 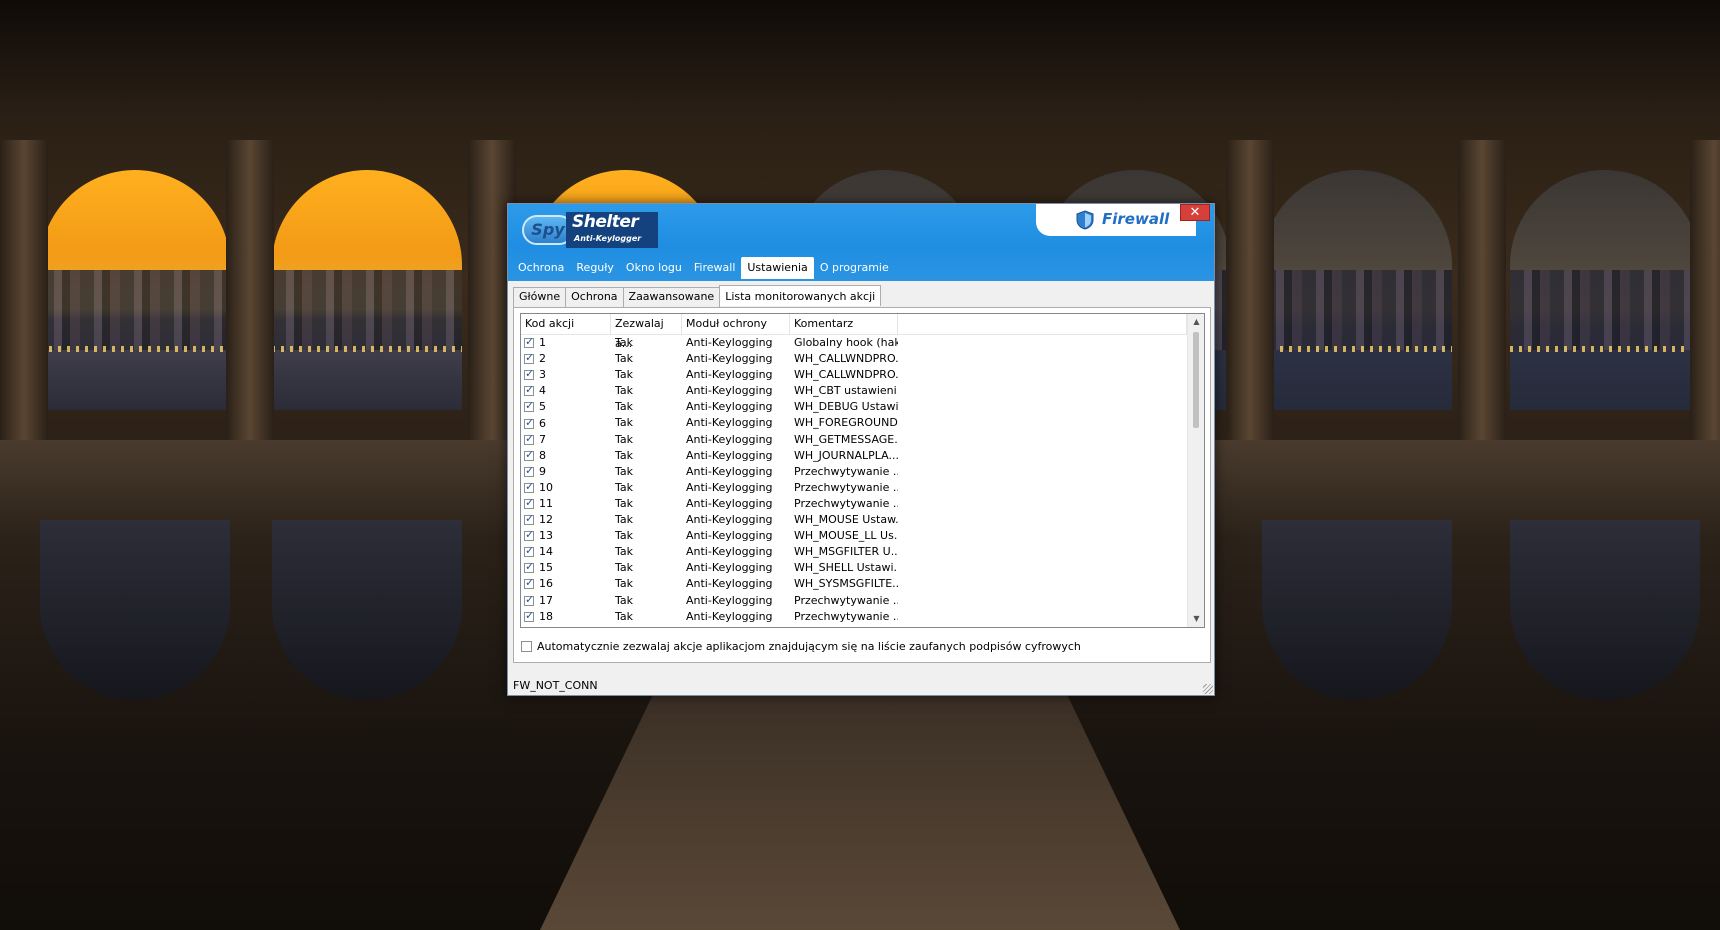 I want to click on menu-item-firewall: Firewall, so click(x=714, y=268).